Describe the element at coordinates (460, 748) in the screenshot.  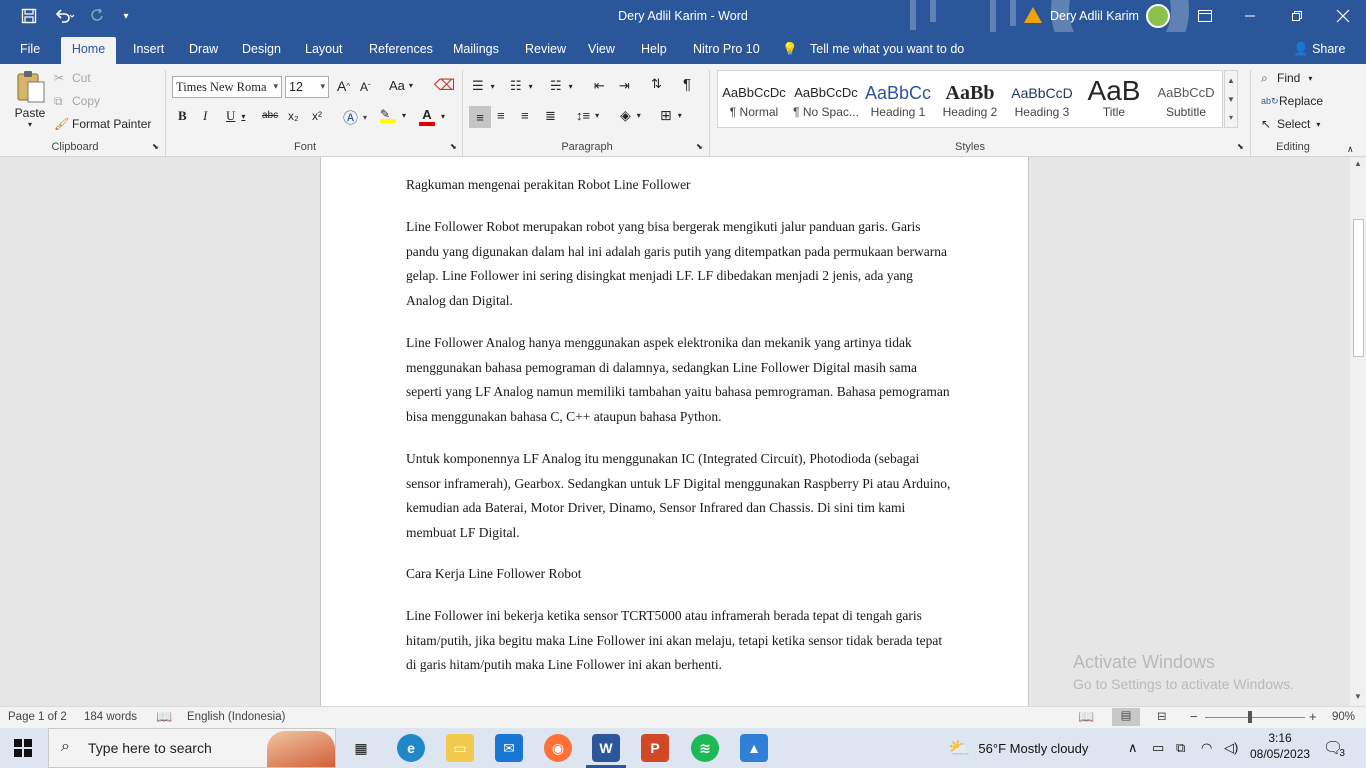
I see `file-explorer-icon: ▭` at that location.